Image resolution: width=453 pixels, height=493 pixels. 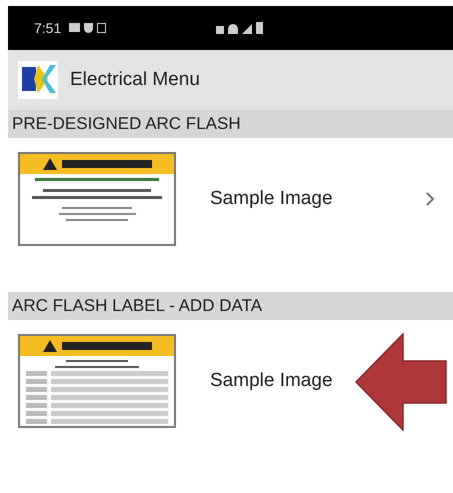 I want to click on app-logo-icon, so click(x=38, y=80).